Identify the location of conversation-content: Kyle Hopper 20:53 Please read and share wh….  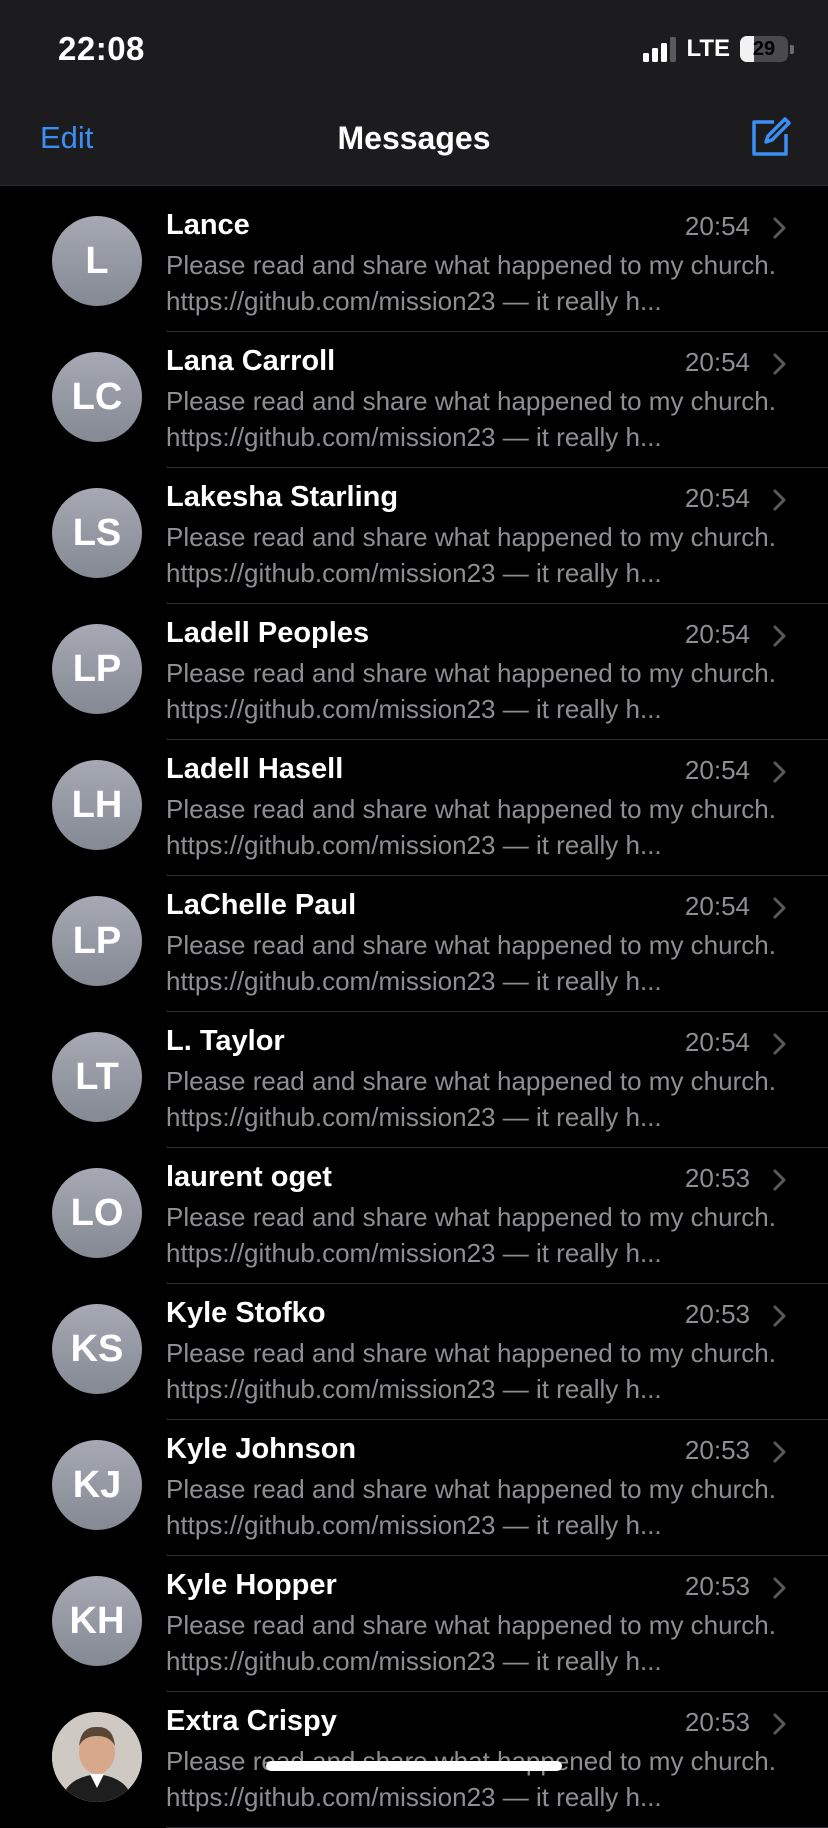
(497, 1623).